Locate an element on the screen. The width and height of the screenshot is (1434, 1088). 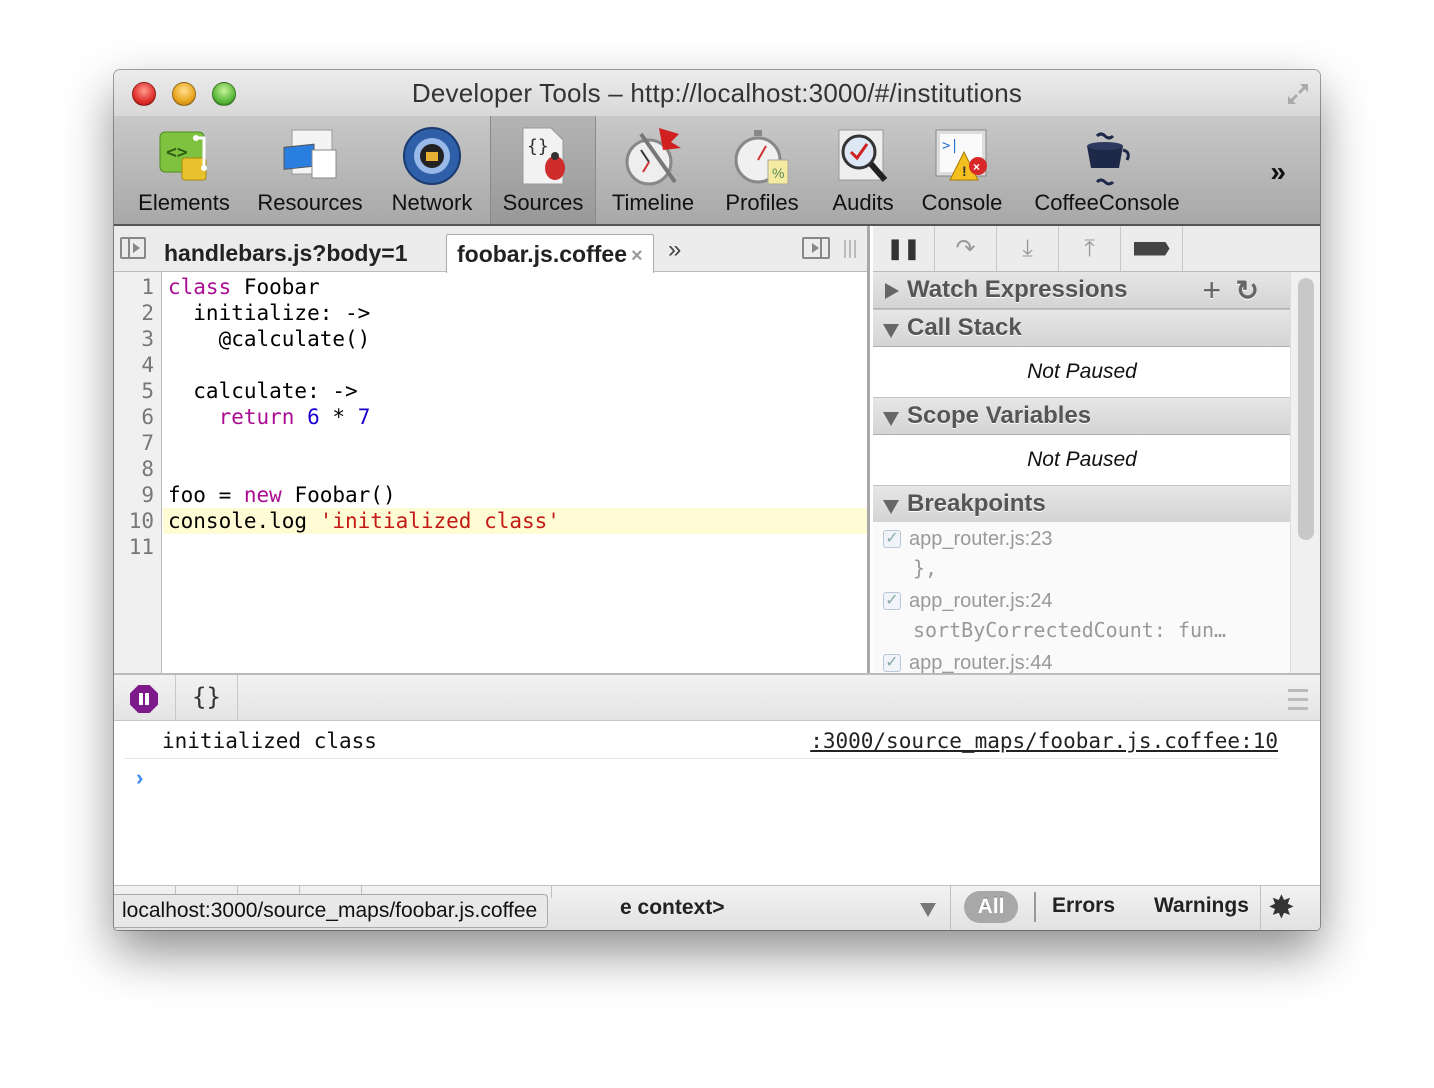
tab-label: CoffeeConsole is located at coordinates (1107, 202).